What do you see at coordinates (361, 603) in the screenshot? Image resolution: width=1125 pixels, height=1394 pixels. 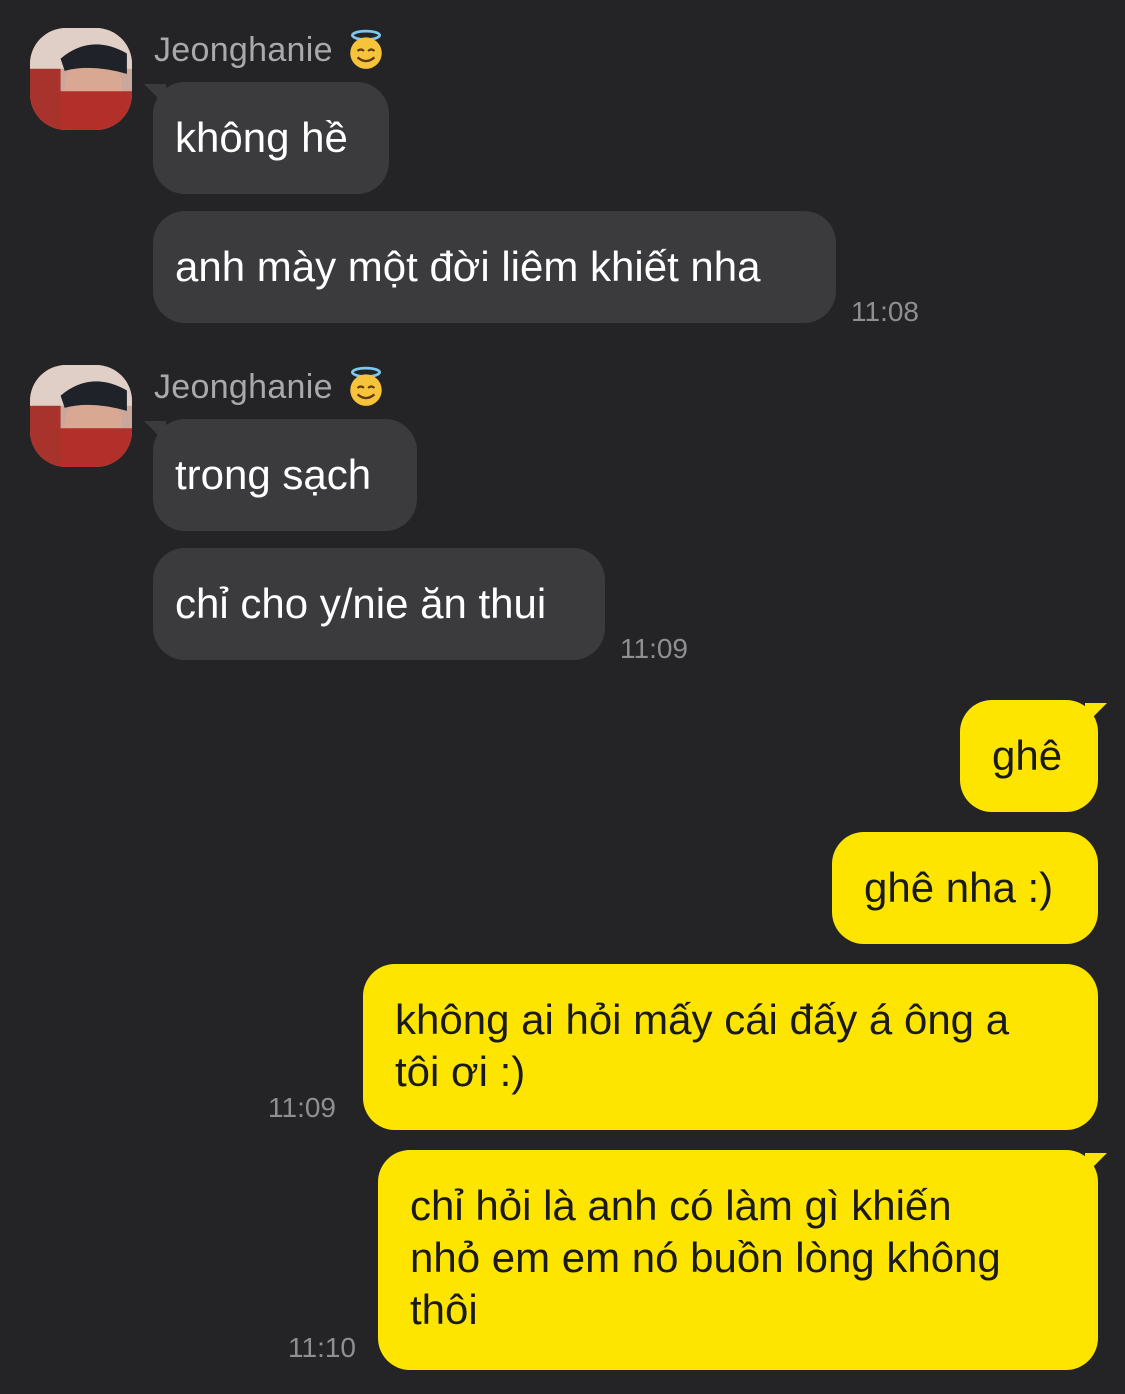 I see `message-text: chỉ cho y/nie ăn thui` at bounding box center [361, 603].